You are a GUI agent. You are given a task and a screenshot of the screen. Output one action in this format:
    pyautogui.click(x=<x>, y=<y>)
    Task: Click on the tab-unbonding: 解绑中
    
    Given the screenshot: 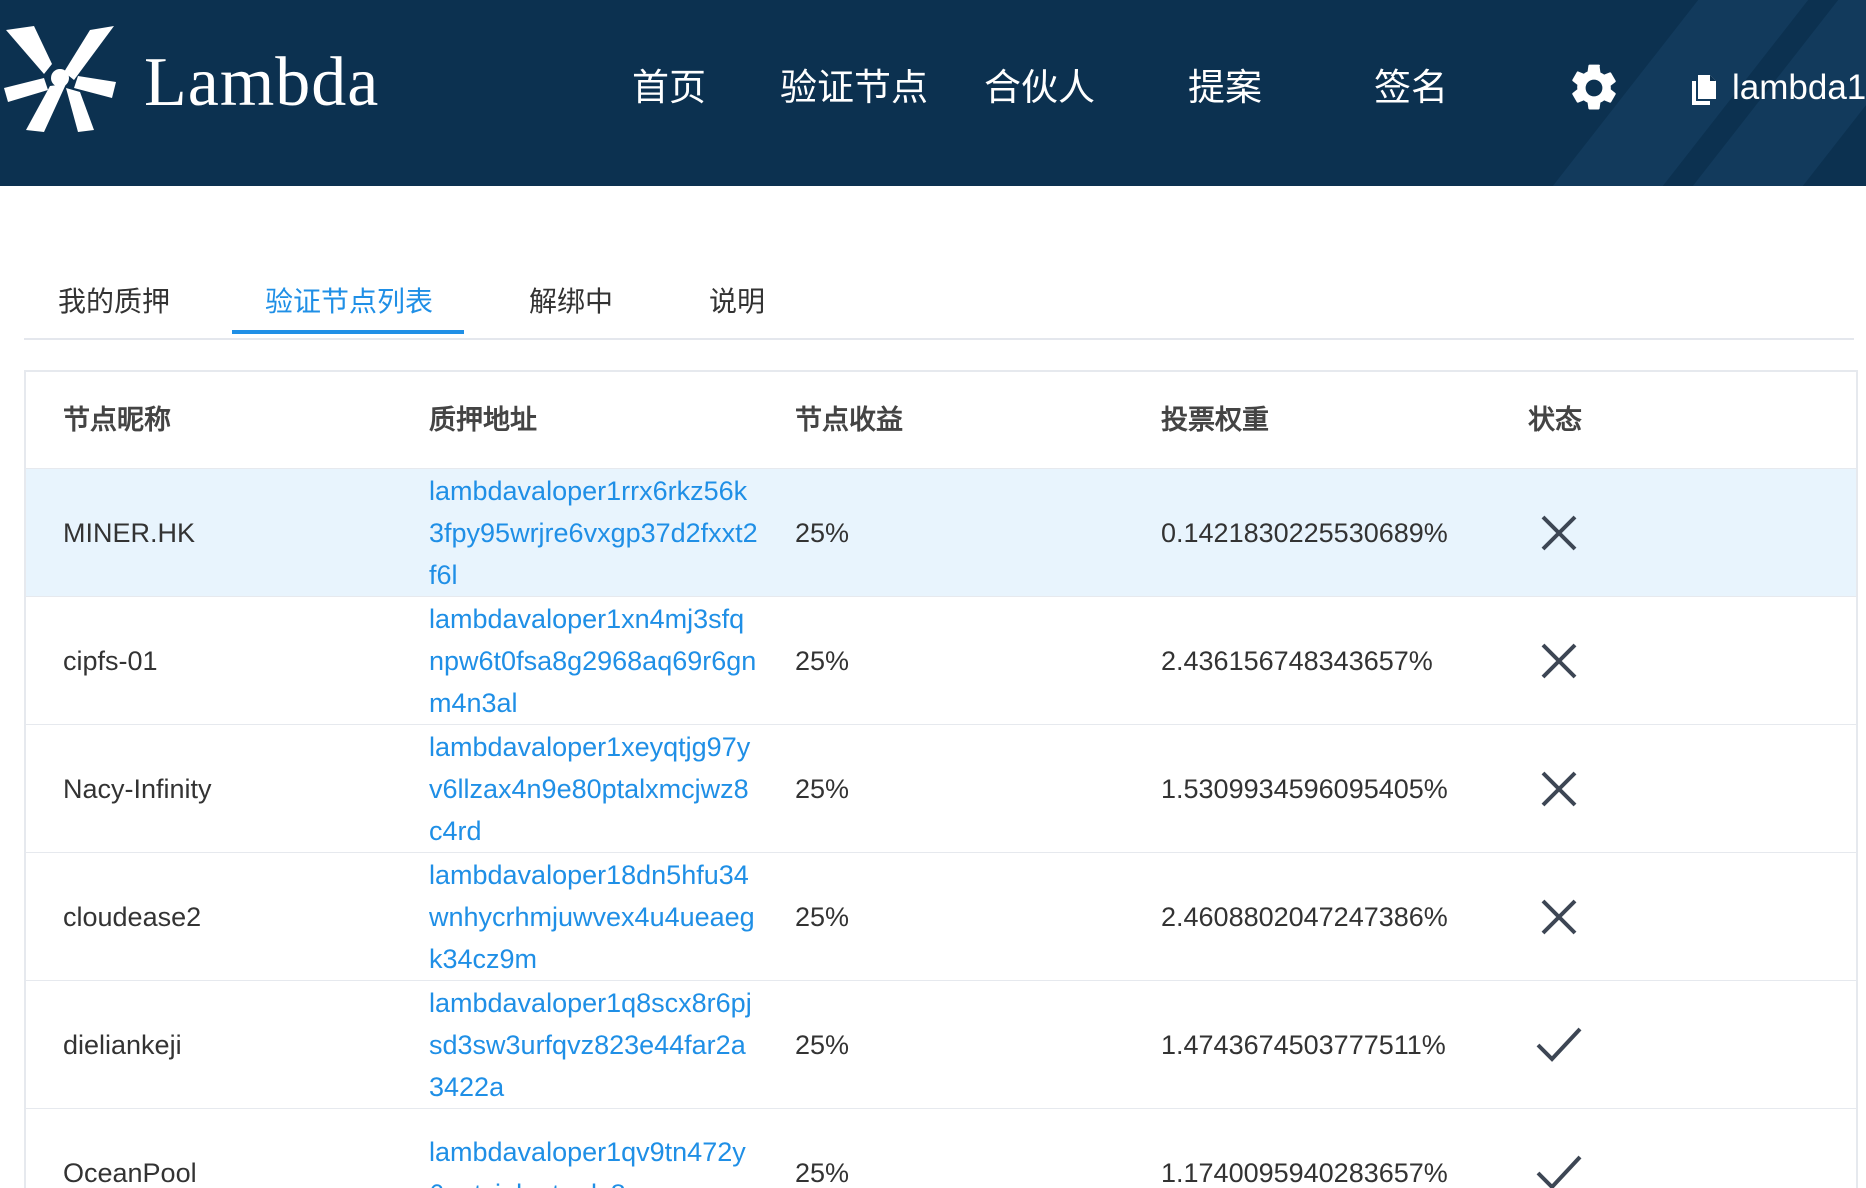 What is the action you would take?
    pyautogui.click(x=571, y=307)
    